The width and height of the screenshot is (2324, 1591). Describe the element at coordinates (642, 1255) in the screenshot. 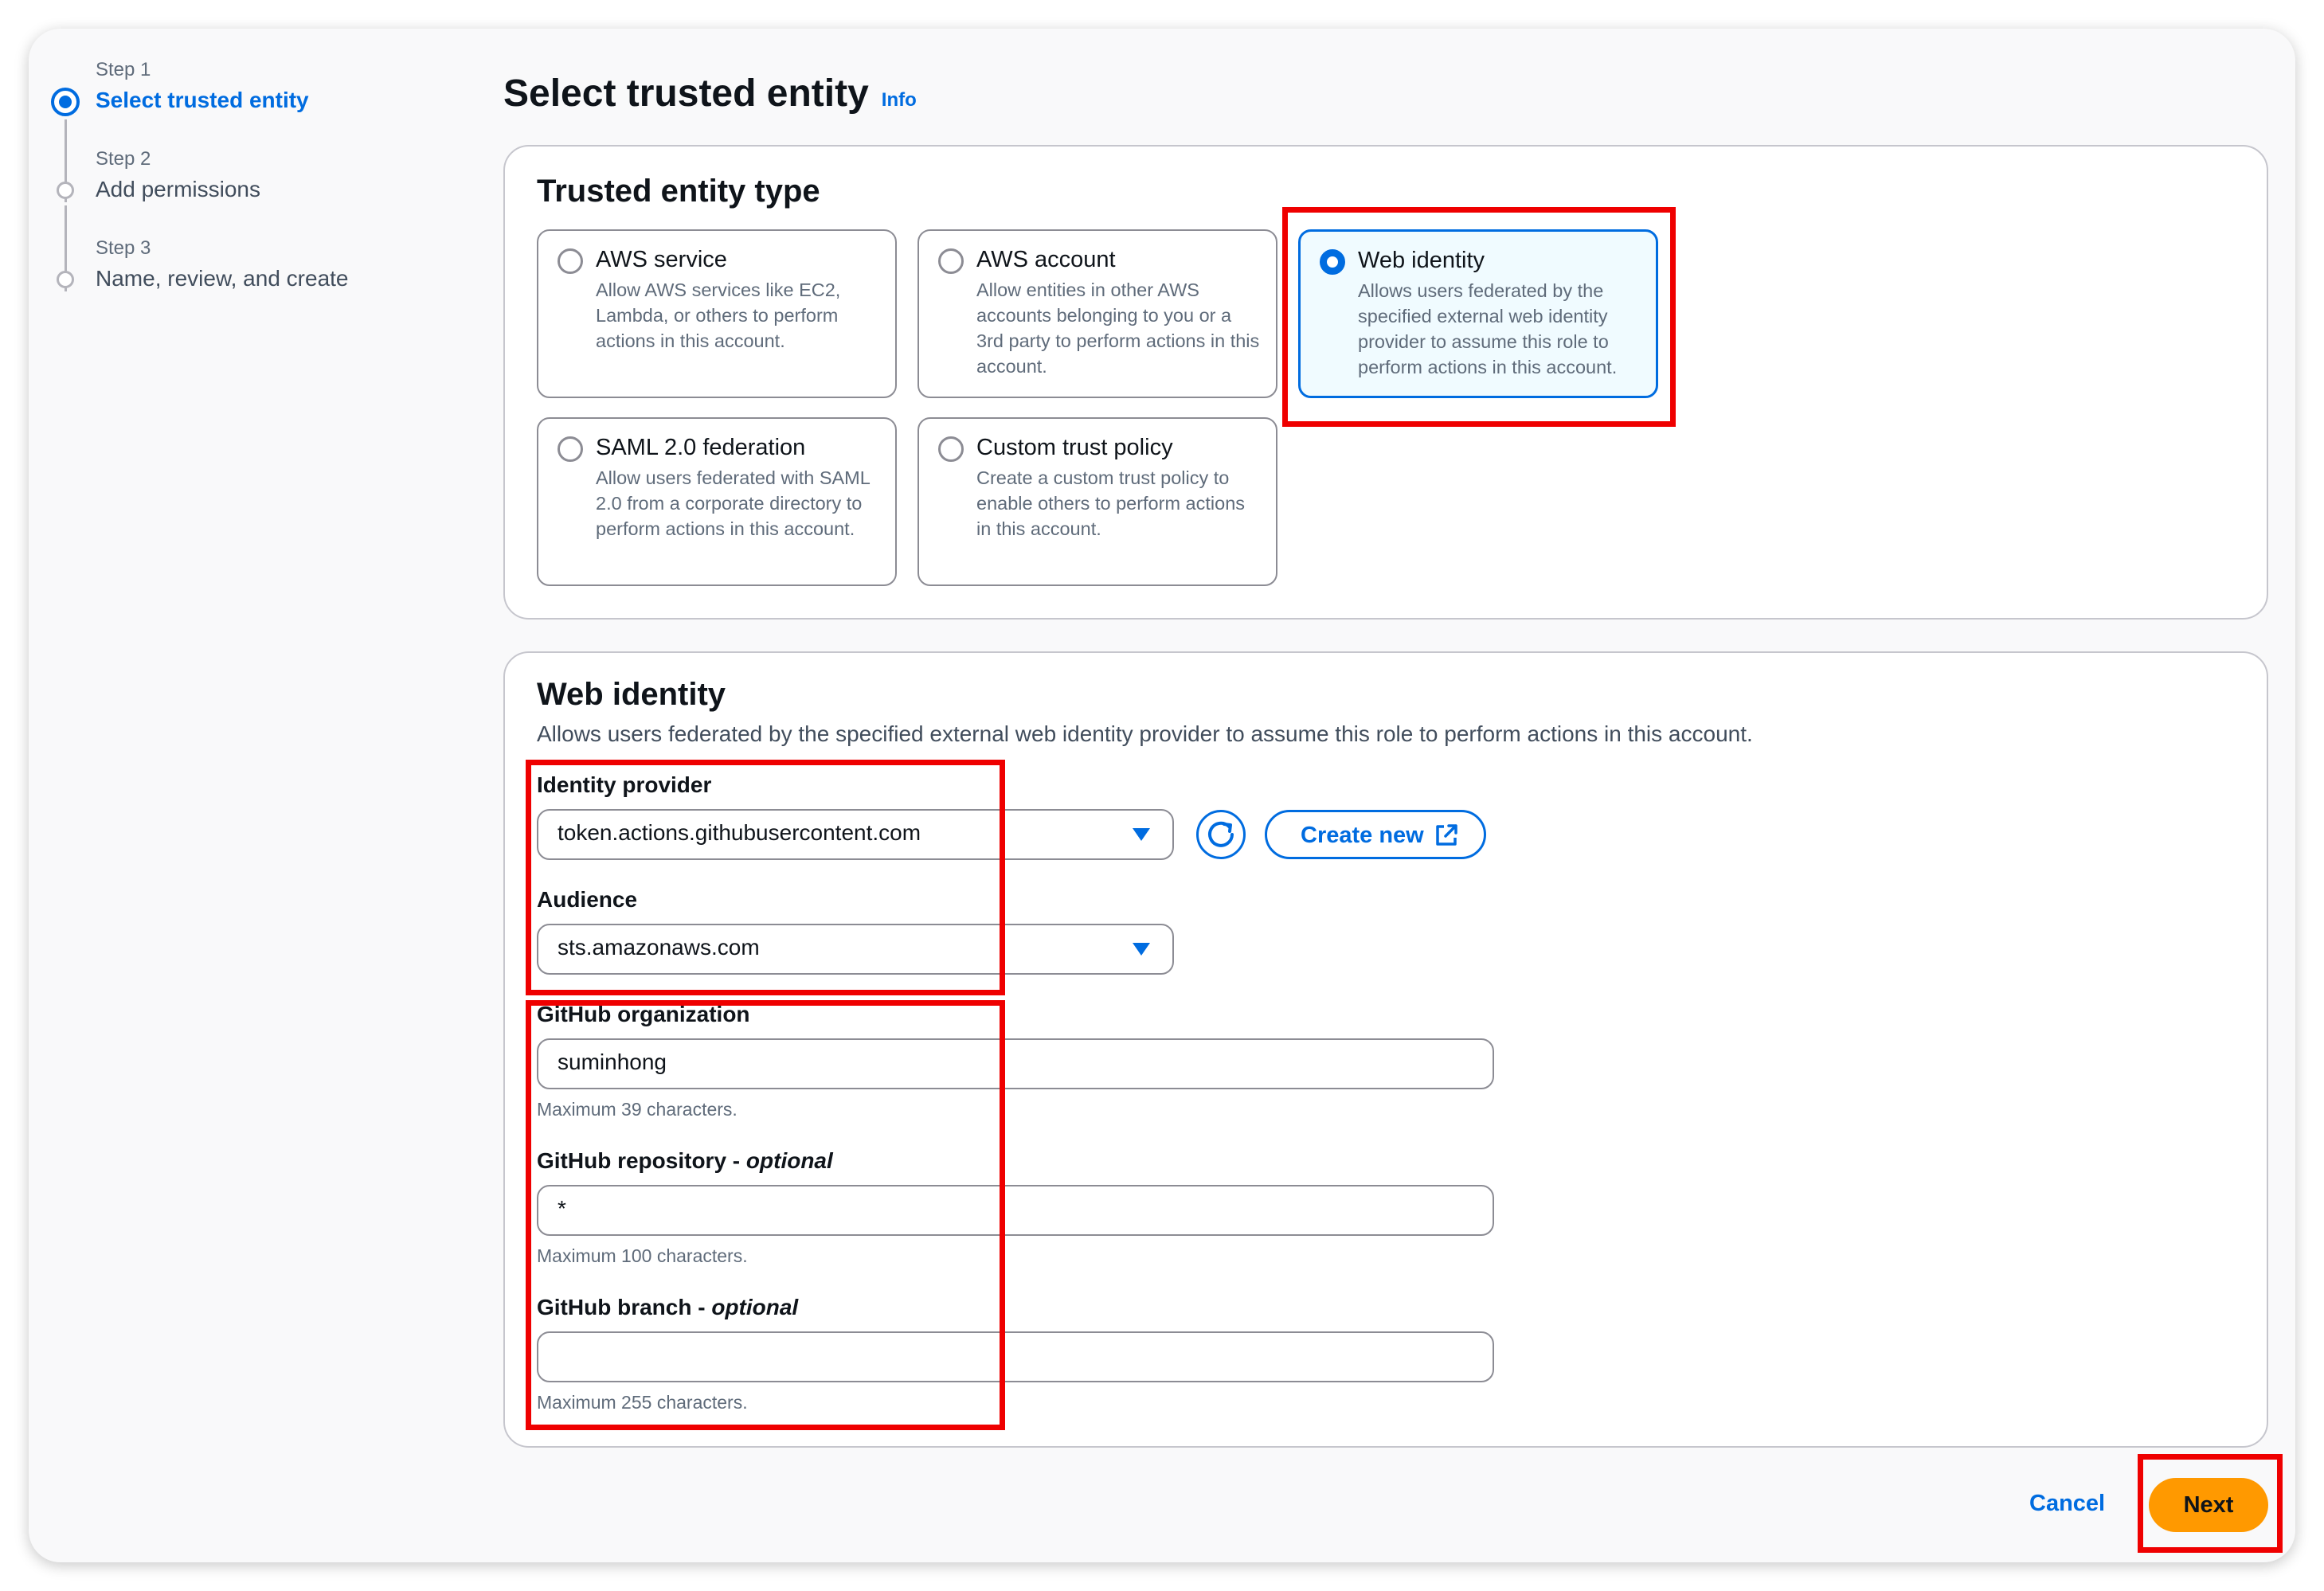

I see `github-repo-hint: Maximum 100 characters.` at that location.